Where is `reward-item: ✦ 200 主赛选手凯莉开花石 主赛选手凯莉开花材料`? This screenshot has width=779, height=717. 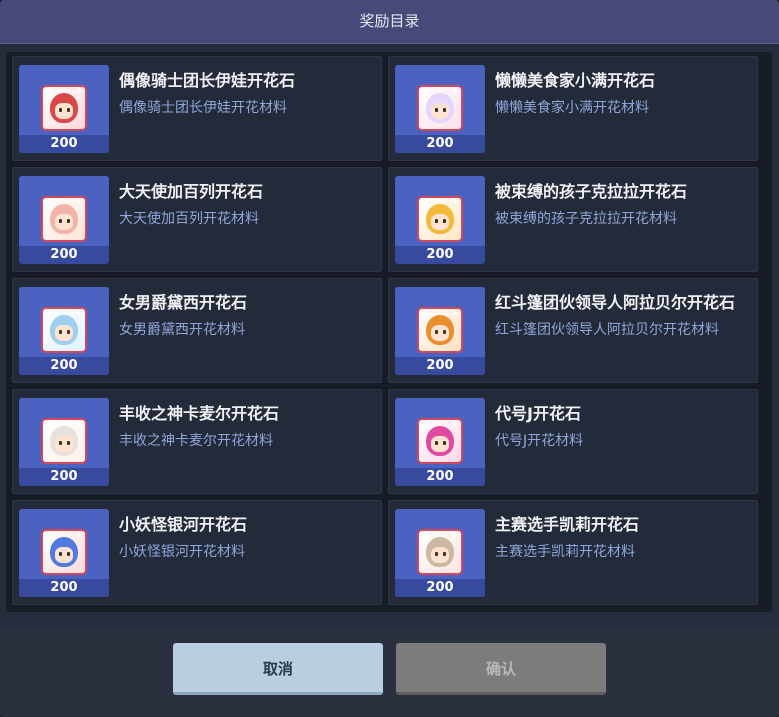
reward-item: ✦ 200 主赛选手凯莉开花石 主赛选手凯莉开花材料 is located at coordinates (573, 552).